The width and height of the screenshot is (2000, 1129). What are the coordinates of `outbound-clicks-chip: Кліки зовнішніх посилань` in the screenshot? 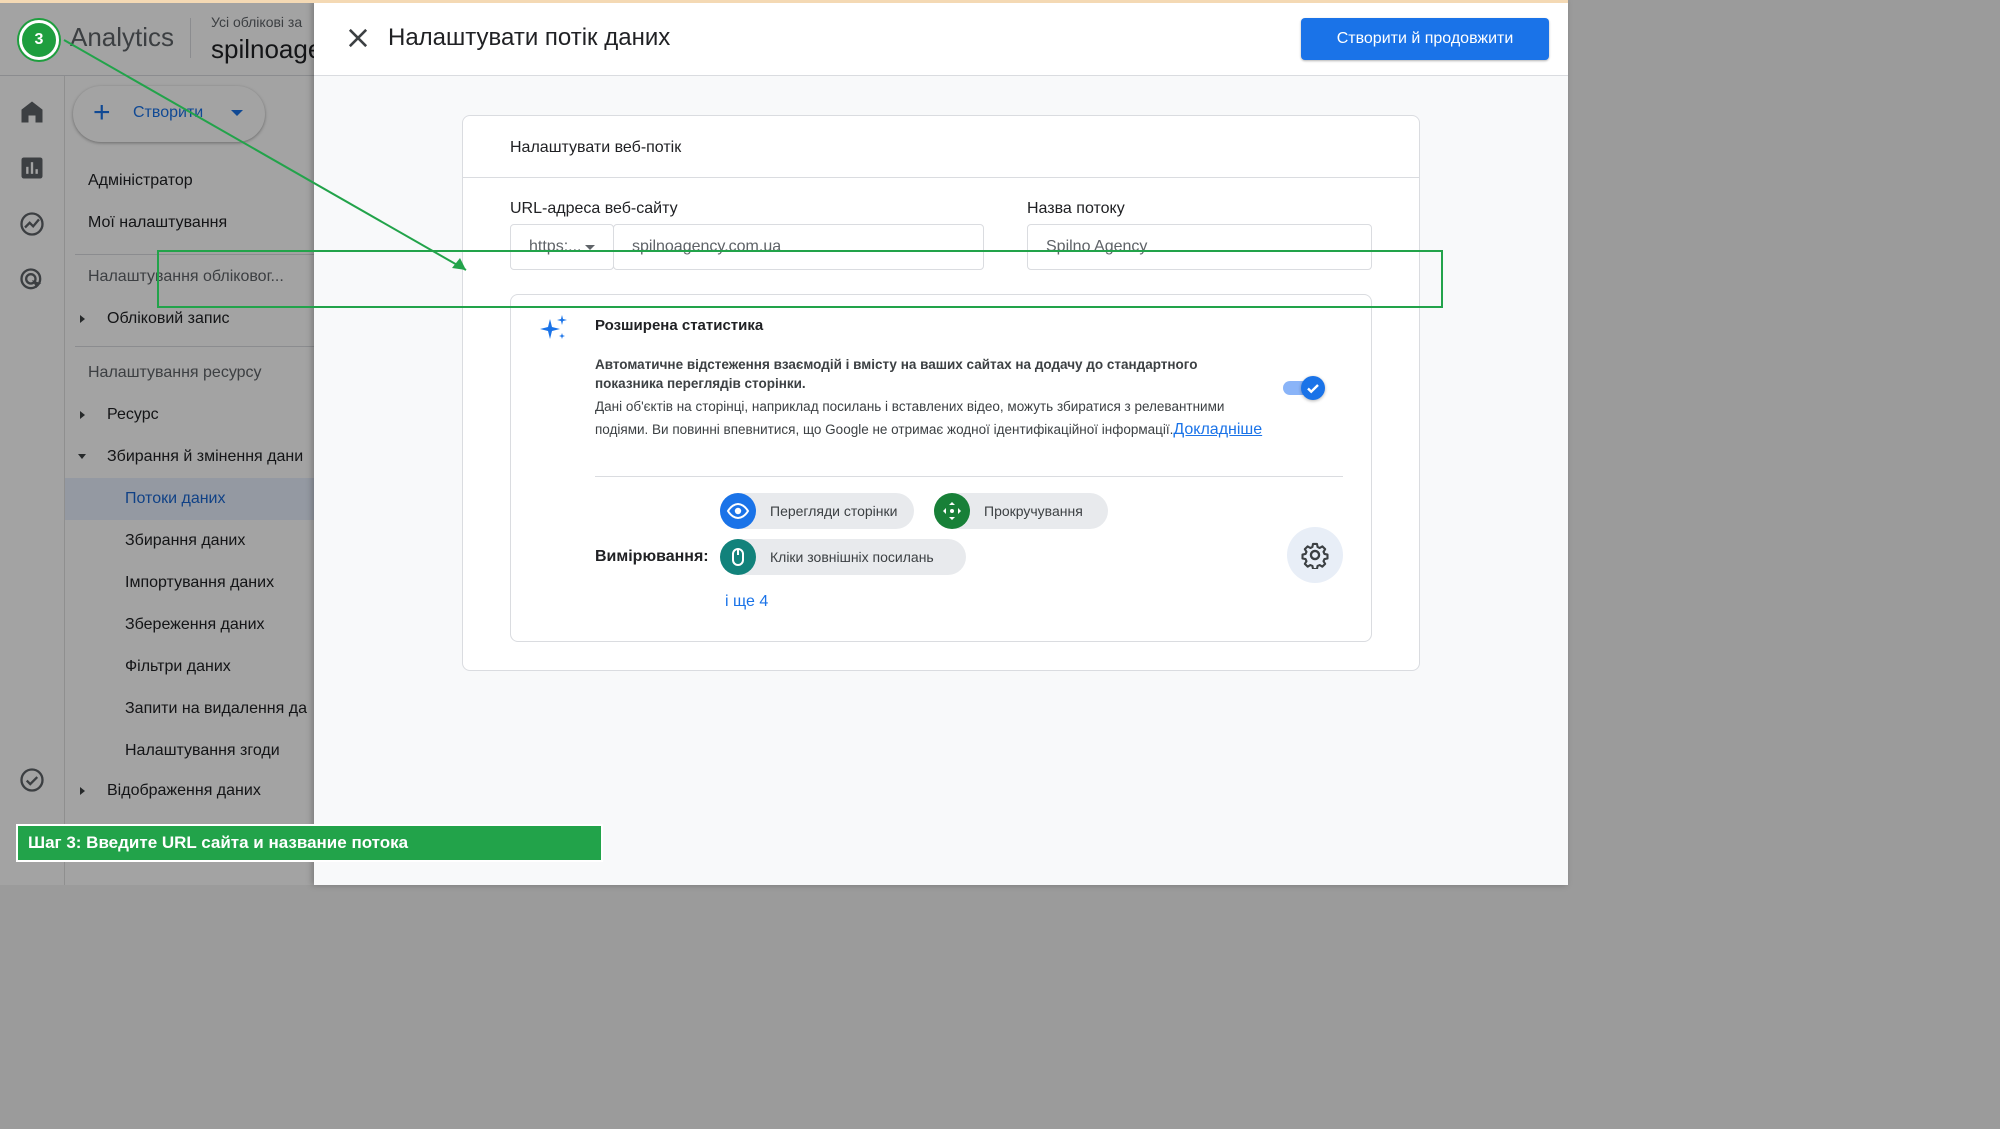 It's located at (843, 557).